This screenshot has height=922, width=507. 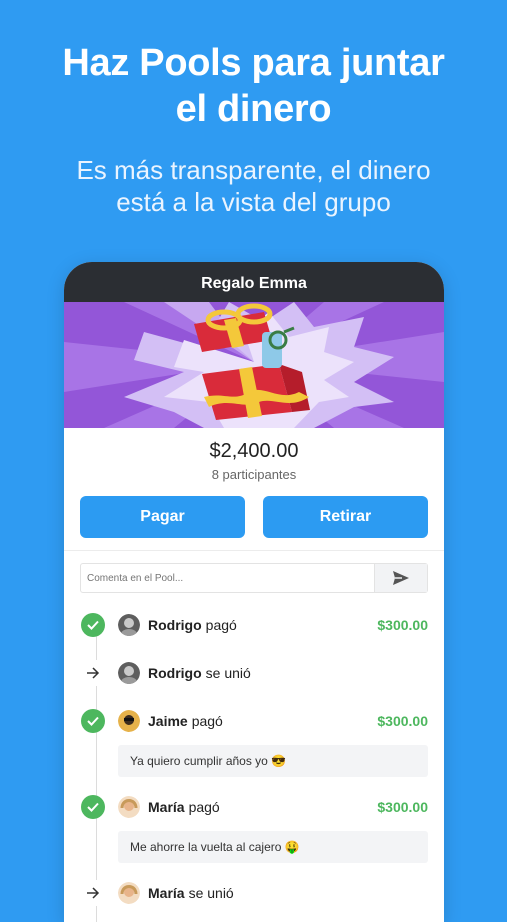 I want to click on divider, so click(x=254, y=550).